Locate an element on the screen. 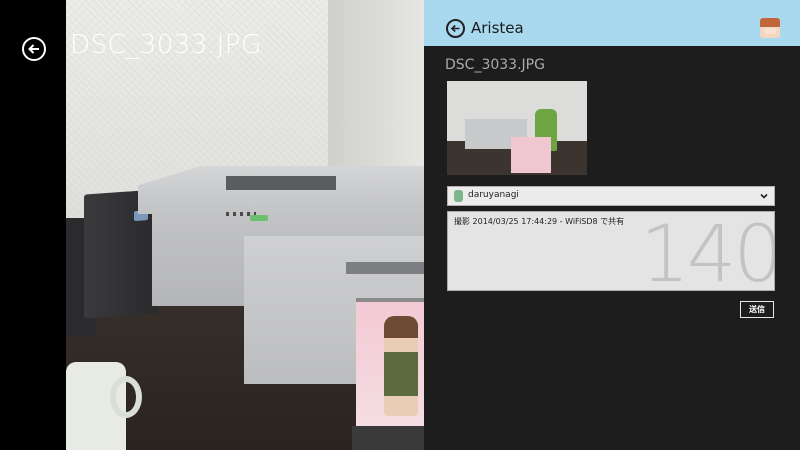 The image size is (800, 450). shared-file-name: DSC_3033.JPG is located at coordinates (495, 65).